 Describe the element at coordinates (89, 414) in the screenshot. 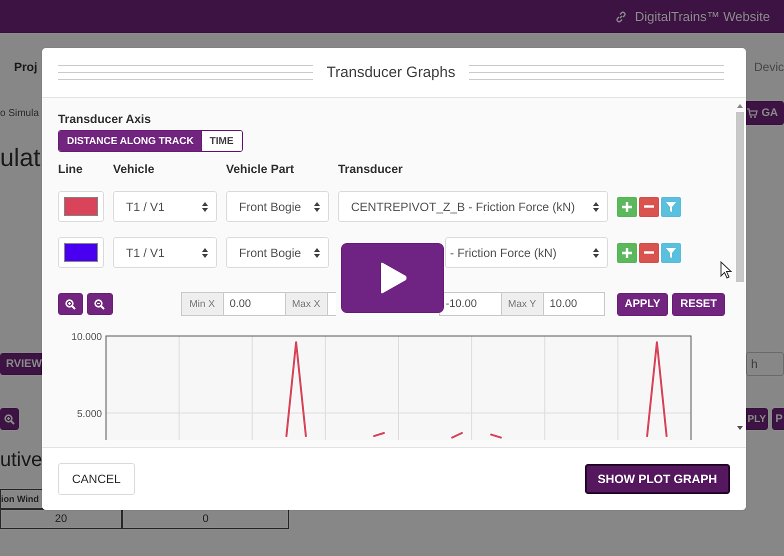

I see `axis-label: 5.000` at that location.